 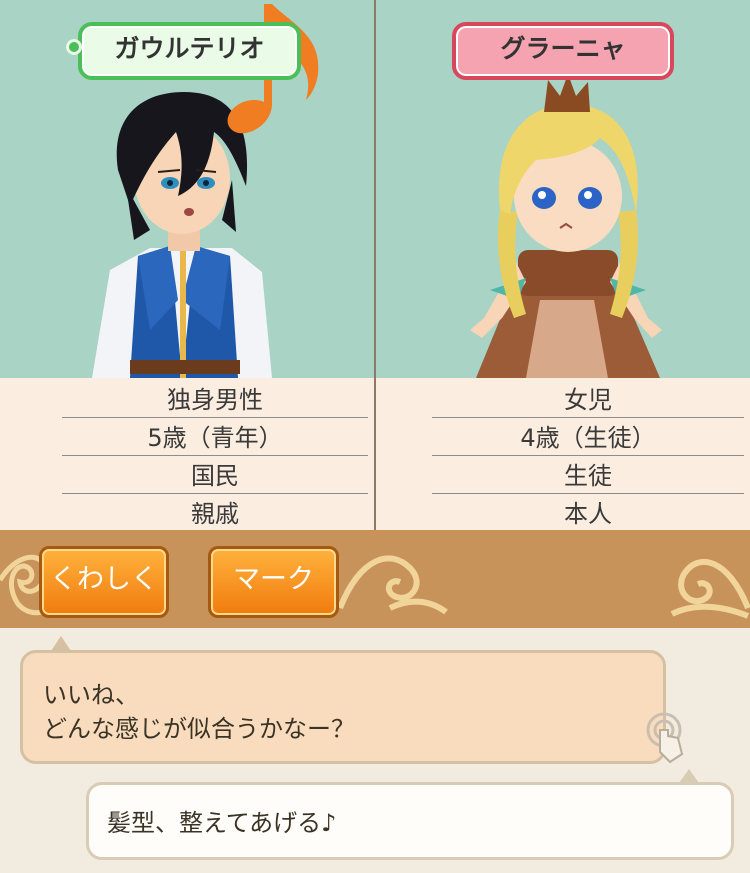 I want to click on mark-button: マーク, so click(x=273, y=582).